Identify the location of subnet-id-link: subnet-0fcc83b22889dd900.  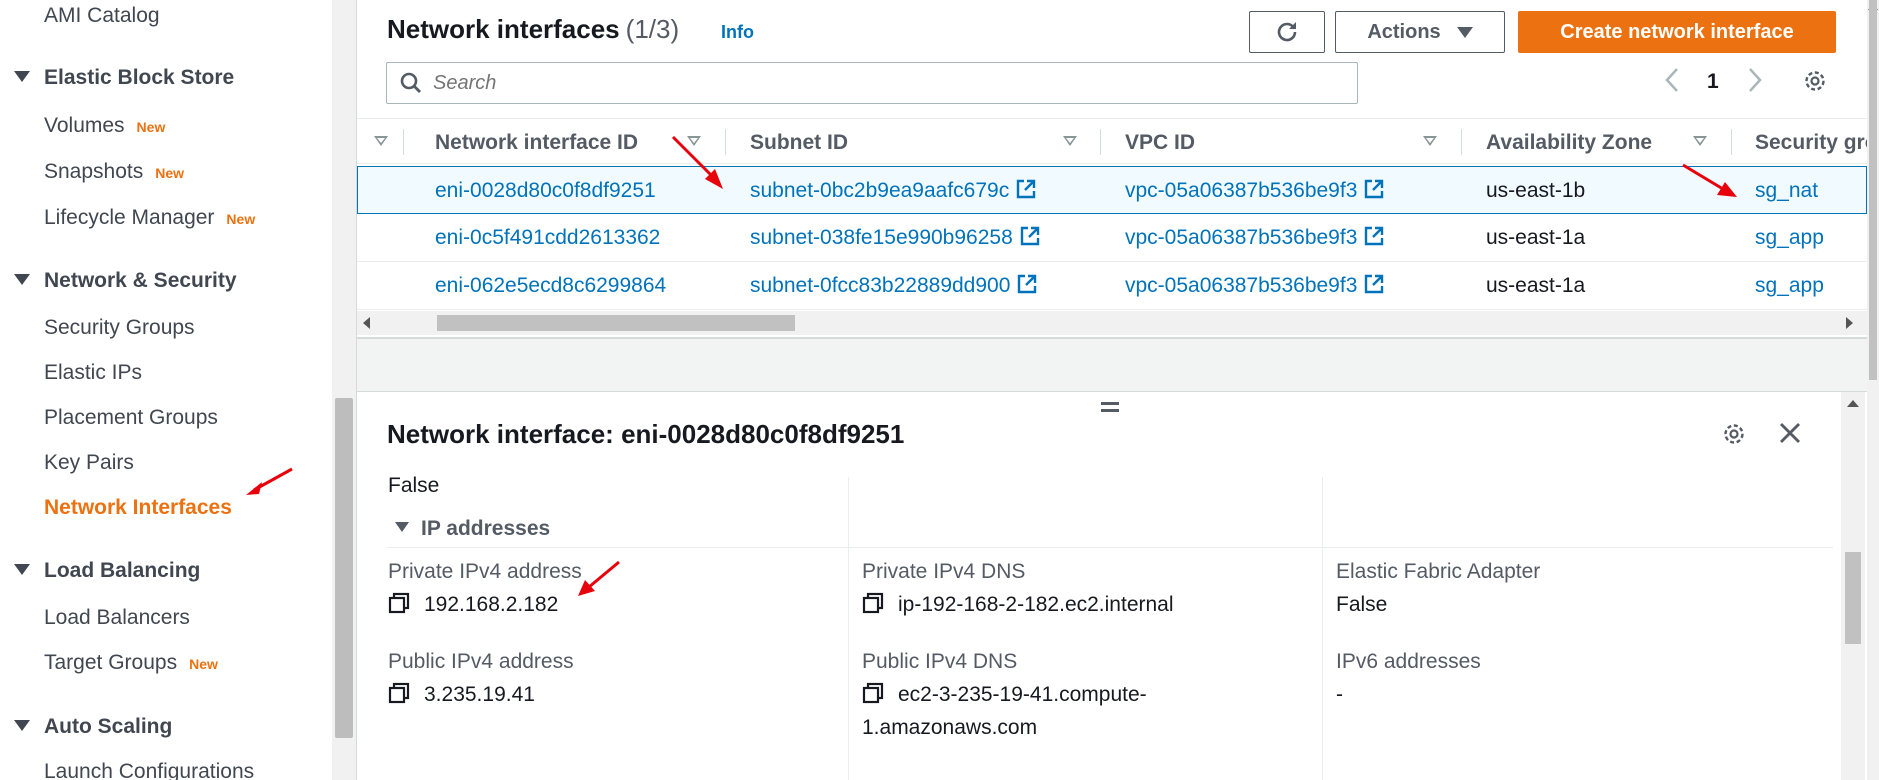
(894, 286).